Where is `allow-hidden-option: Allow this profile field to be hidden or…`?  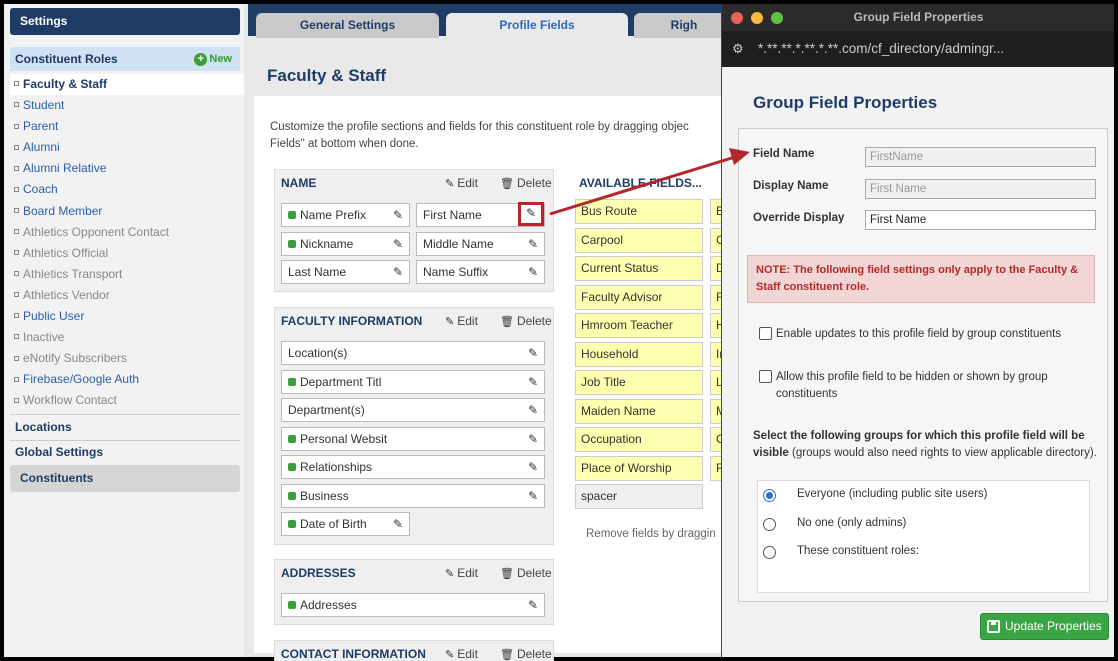 allow-hidden-option: Allow this profile field to be hidden or… is located at coordinates (929, 386).